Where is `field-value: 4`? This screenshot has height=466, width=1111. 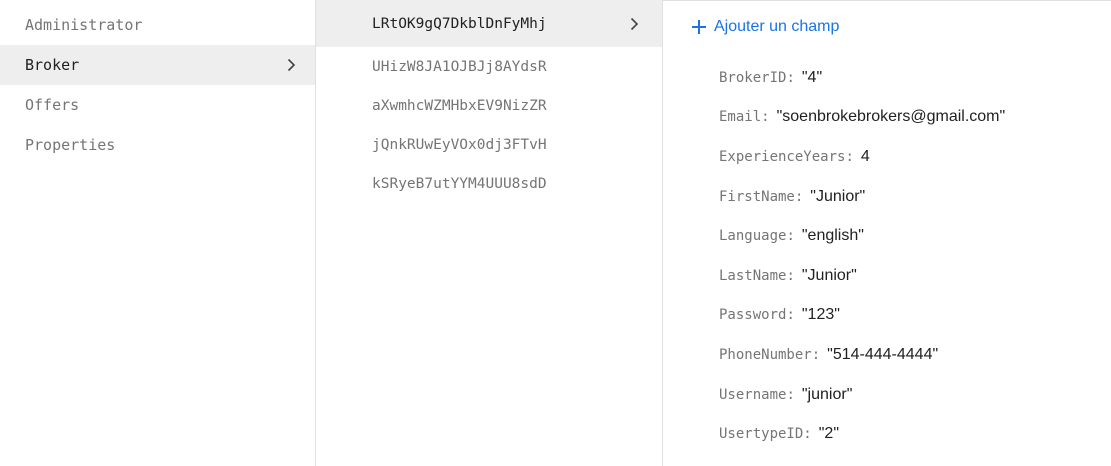 field-value: 4 is located at coordinates (865, 156).